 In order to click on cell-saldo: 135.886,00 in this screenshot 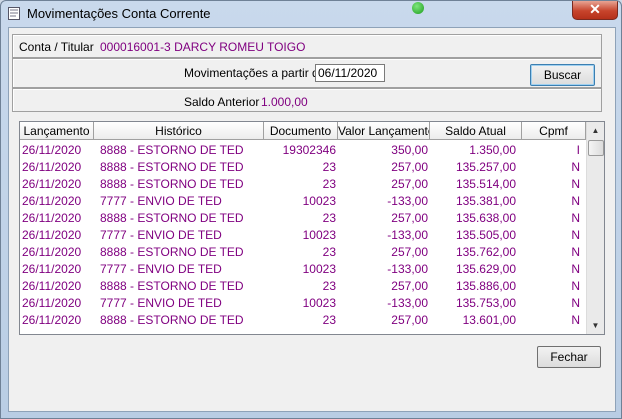, I will do `click(485, 286)`.